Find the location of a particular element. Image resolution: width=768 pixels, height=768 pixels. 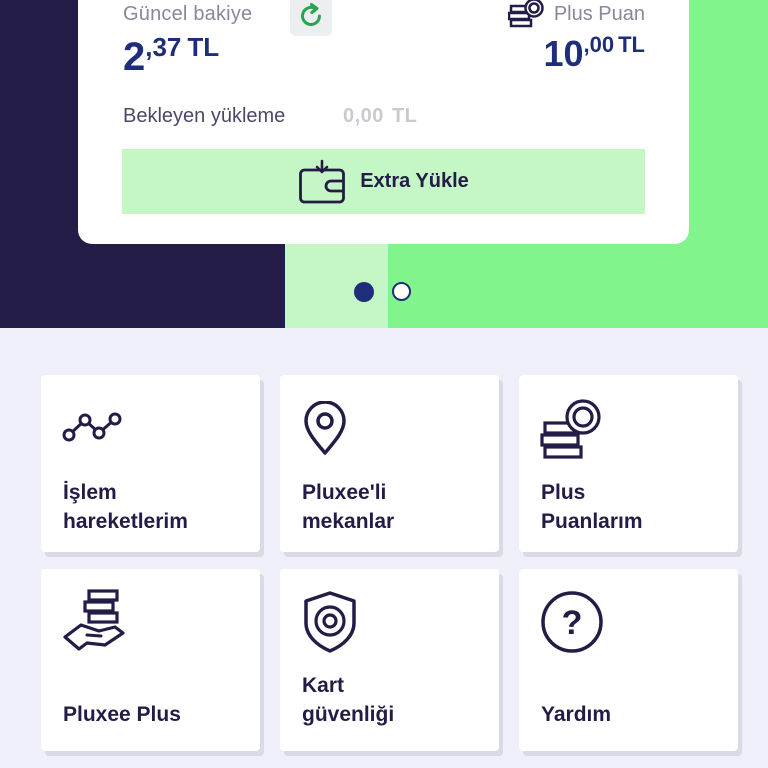

extra-topup-label: Extra Yükle is located at coordinates (414, 181).